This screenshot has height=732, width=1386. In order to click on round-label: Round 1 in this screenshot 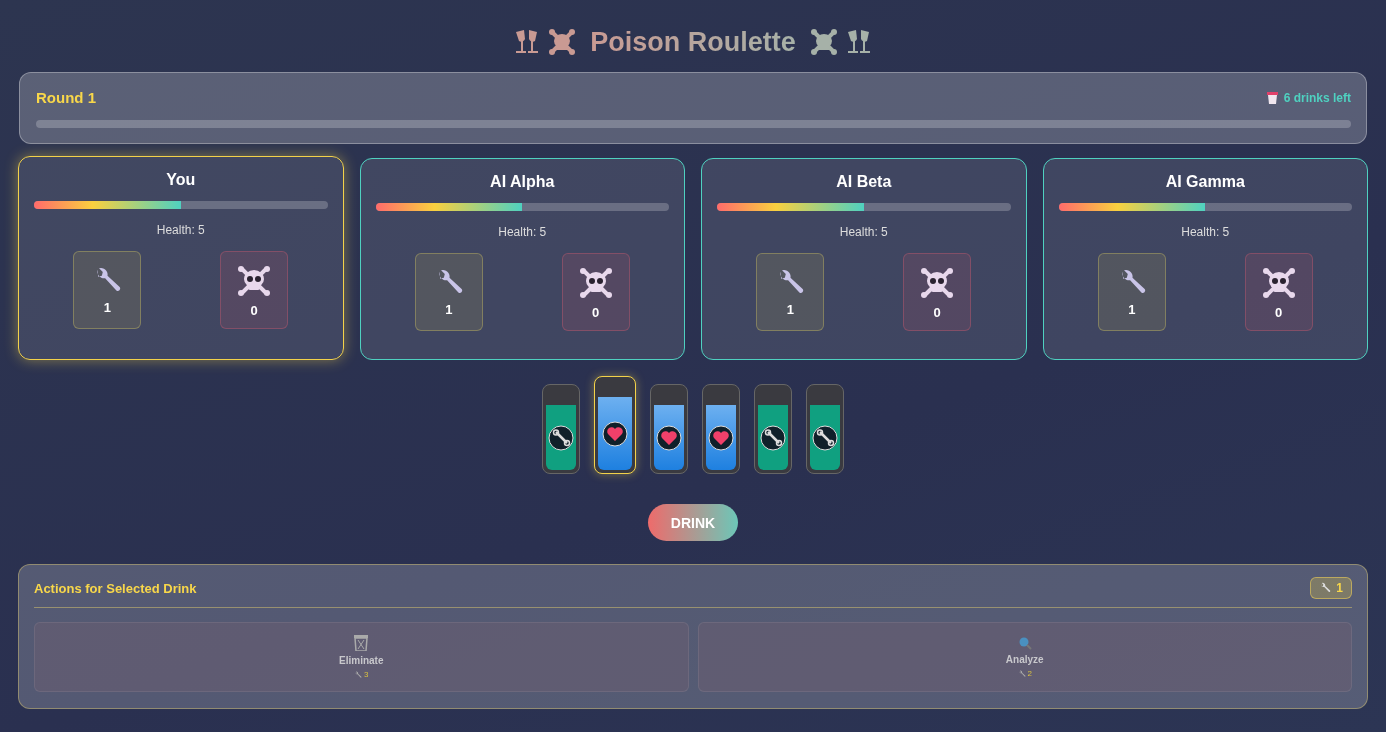, I will do `click(66, 97)`.